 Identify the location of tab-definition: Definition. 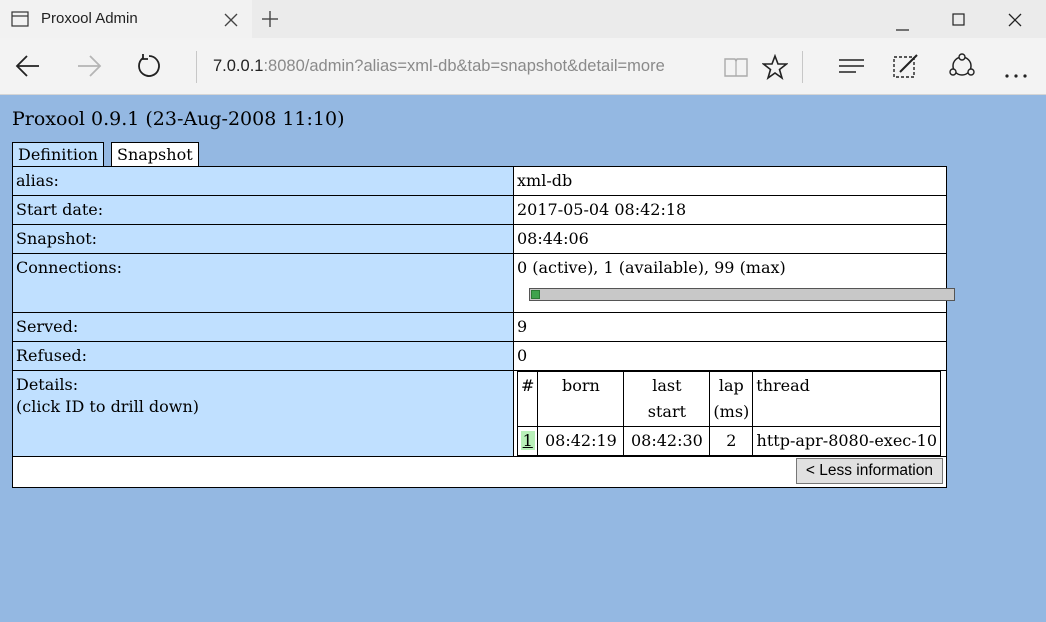
(58, 154).